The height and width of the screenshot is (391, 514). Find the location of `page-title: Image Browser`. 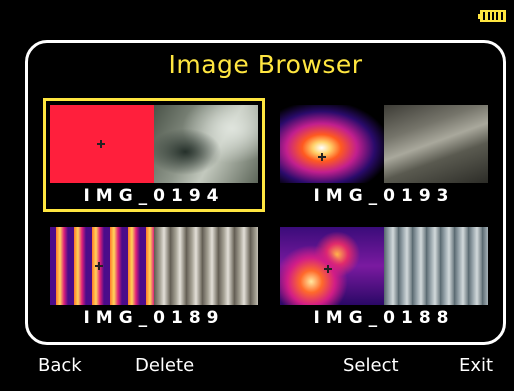

page-title: Image Browser is located at coordinates (265, 64).